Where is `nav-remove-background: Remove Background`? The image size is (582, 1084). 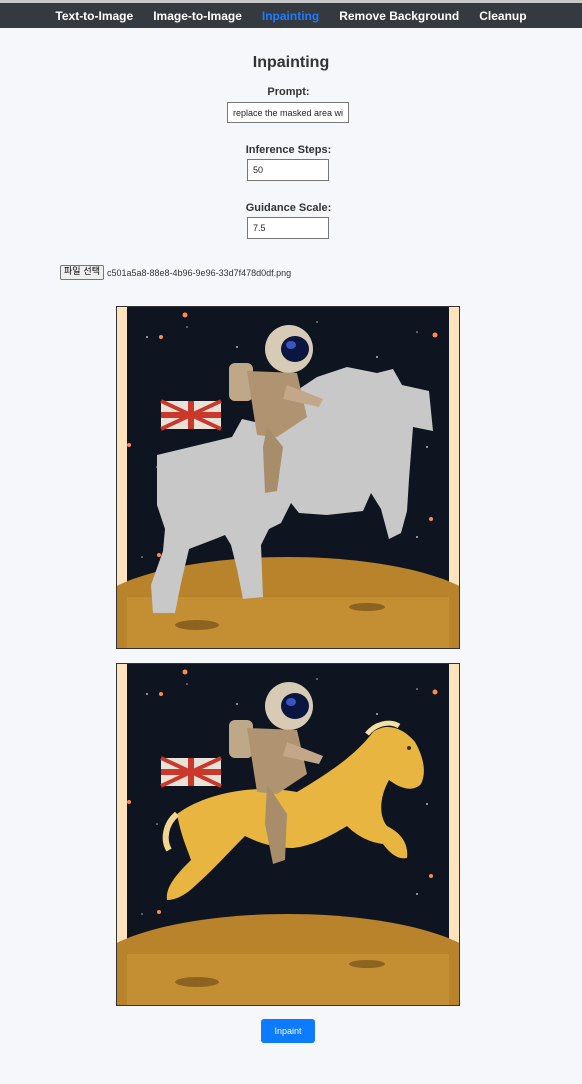 nav-remove-background: Remove Background is located at coordinates (399, 16).